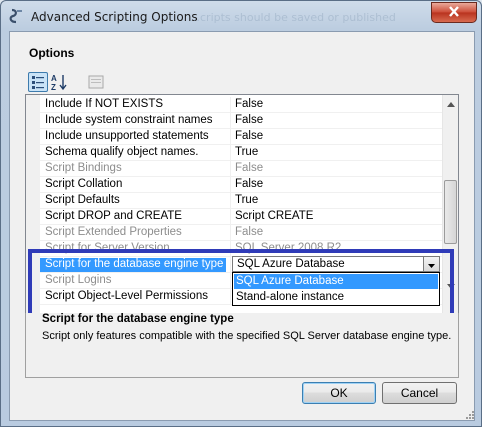  Describe the element at coordinates (419, 393) in the screenshot. I see `cancel-button: Cancel` at that location.